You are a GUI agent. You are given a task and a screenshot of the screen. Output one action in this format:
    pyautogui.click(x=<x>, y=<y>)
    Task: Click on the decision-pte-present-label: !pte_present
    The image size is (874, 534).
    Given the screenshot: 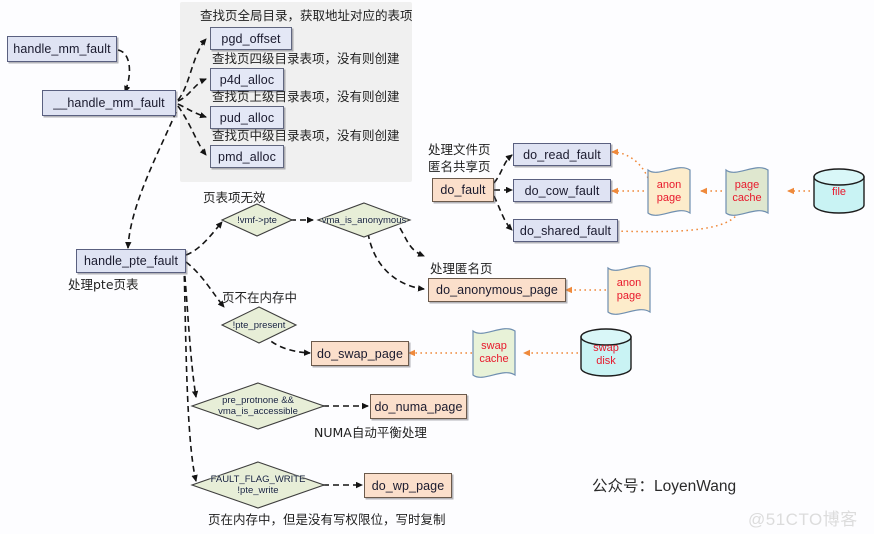 What is the action you would take?
    pyautogui.click(x=259, y=325)
    